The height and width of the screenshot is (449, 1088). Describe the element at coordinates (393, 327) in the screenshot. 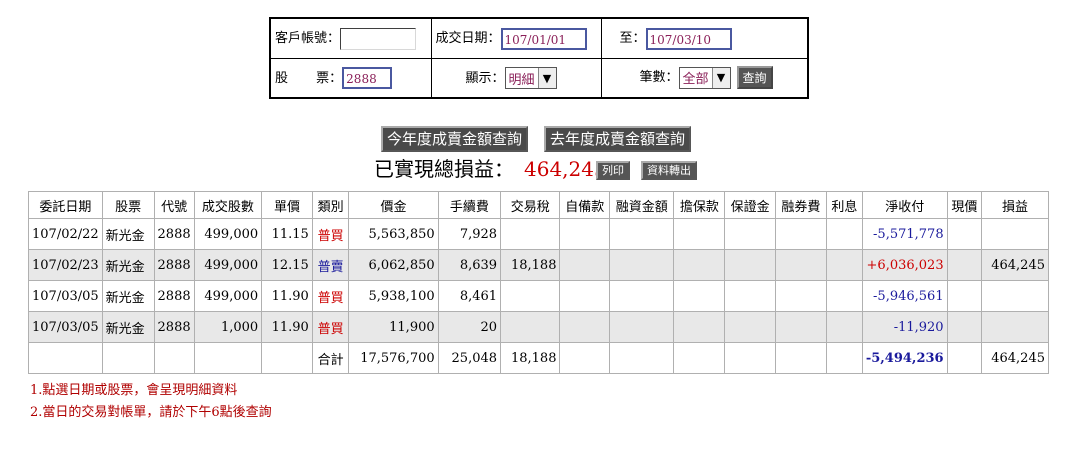

I see `cell-6: 11,900` at that location.